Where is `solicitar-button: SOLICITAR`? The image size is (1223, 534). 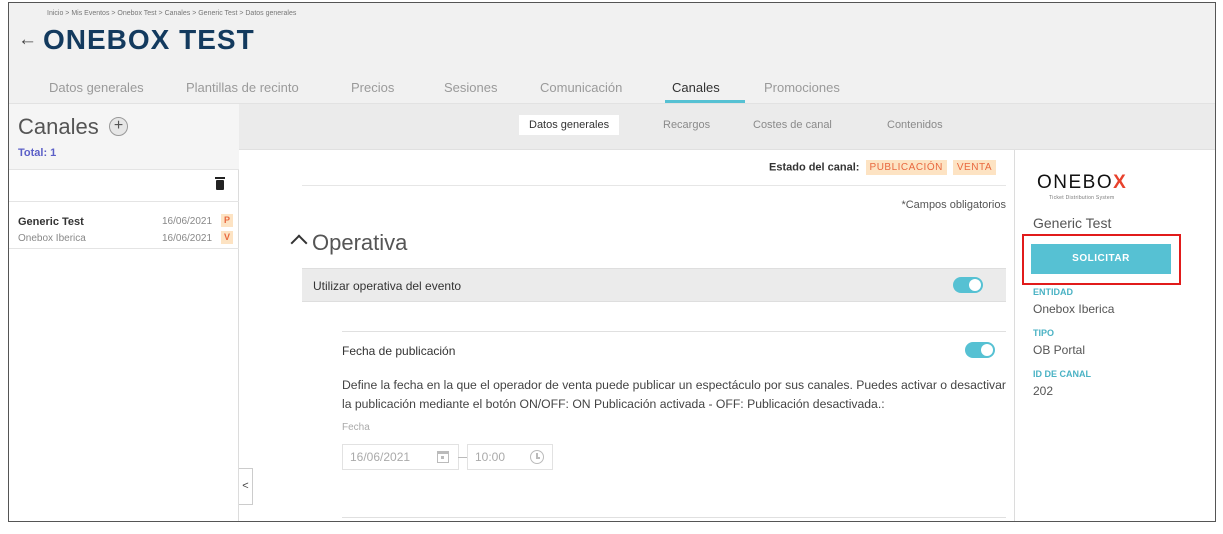 solicitar-button: SOLICITAR is located at coordinates (1101, 259).